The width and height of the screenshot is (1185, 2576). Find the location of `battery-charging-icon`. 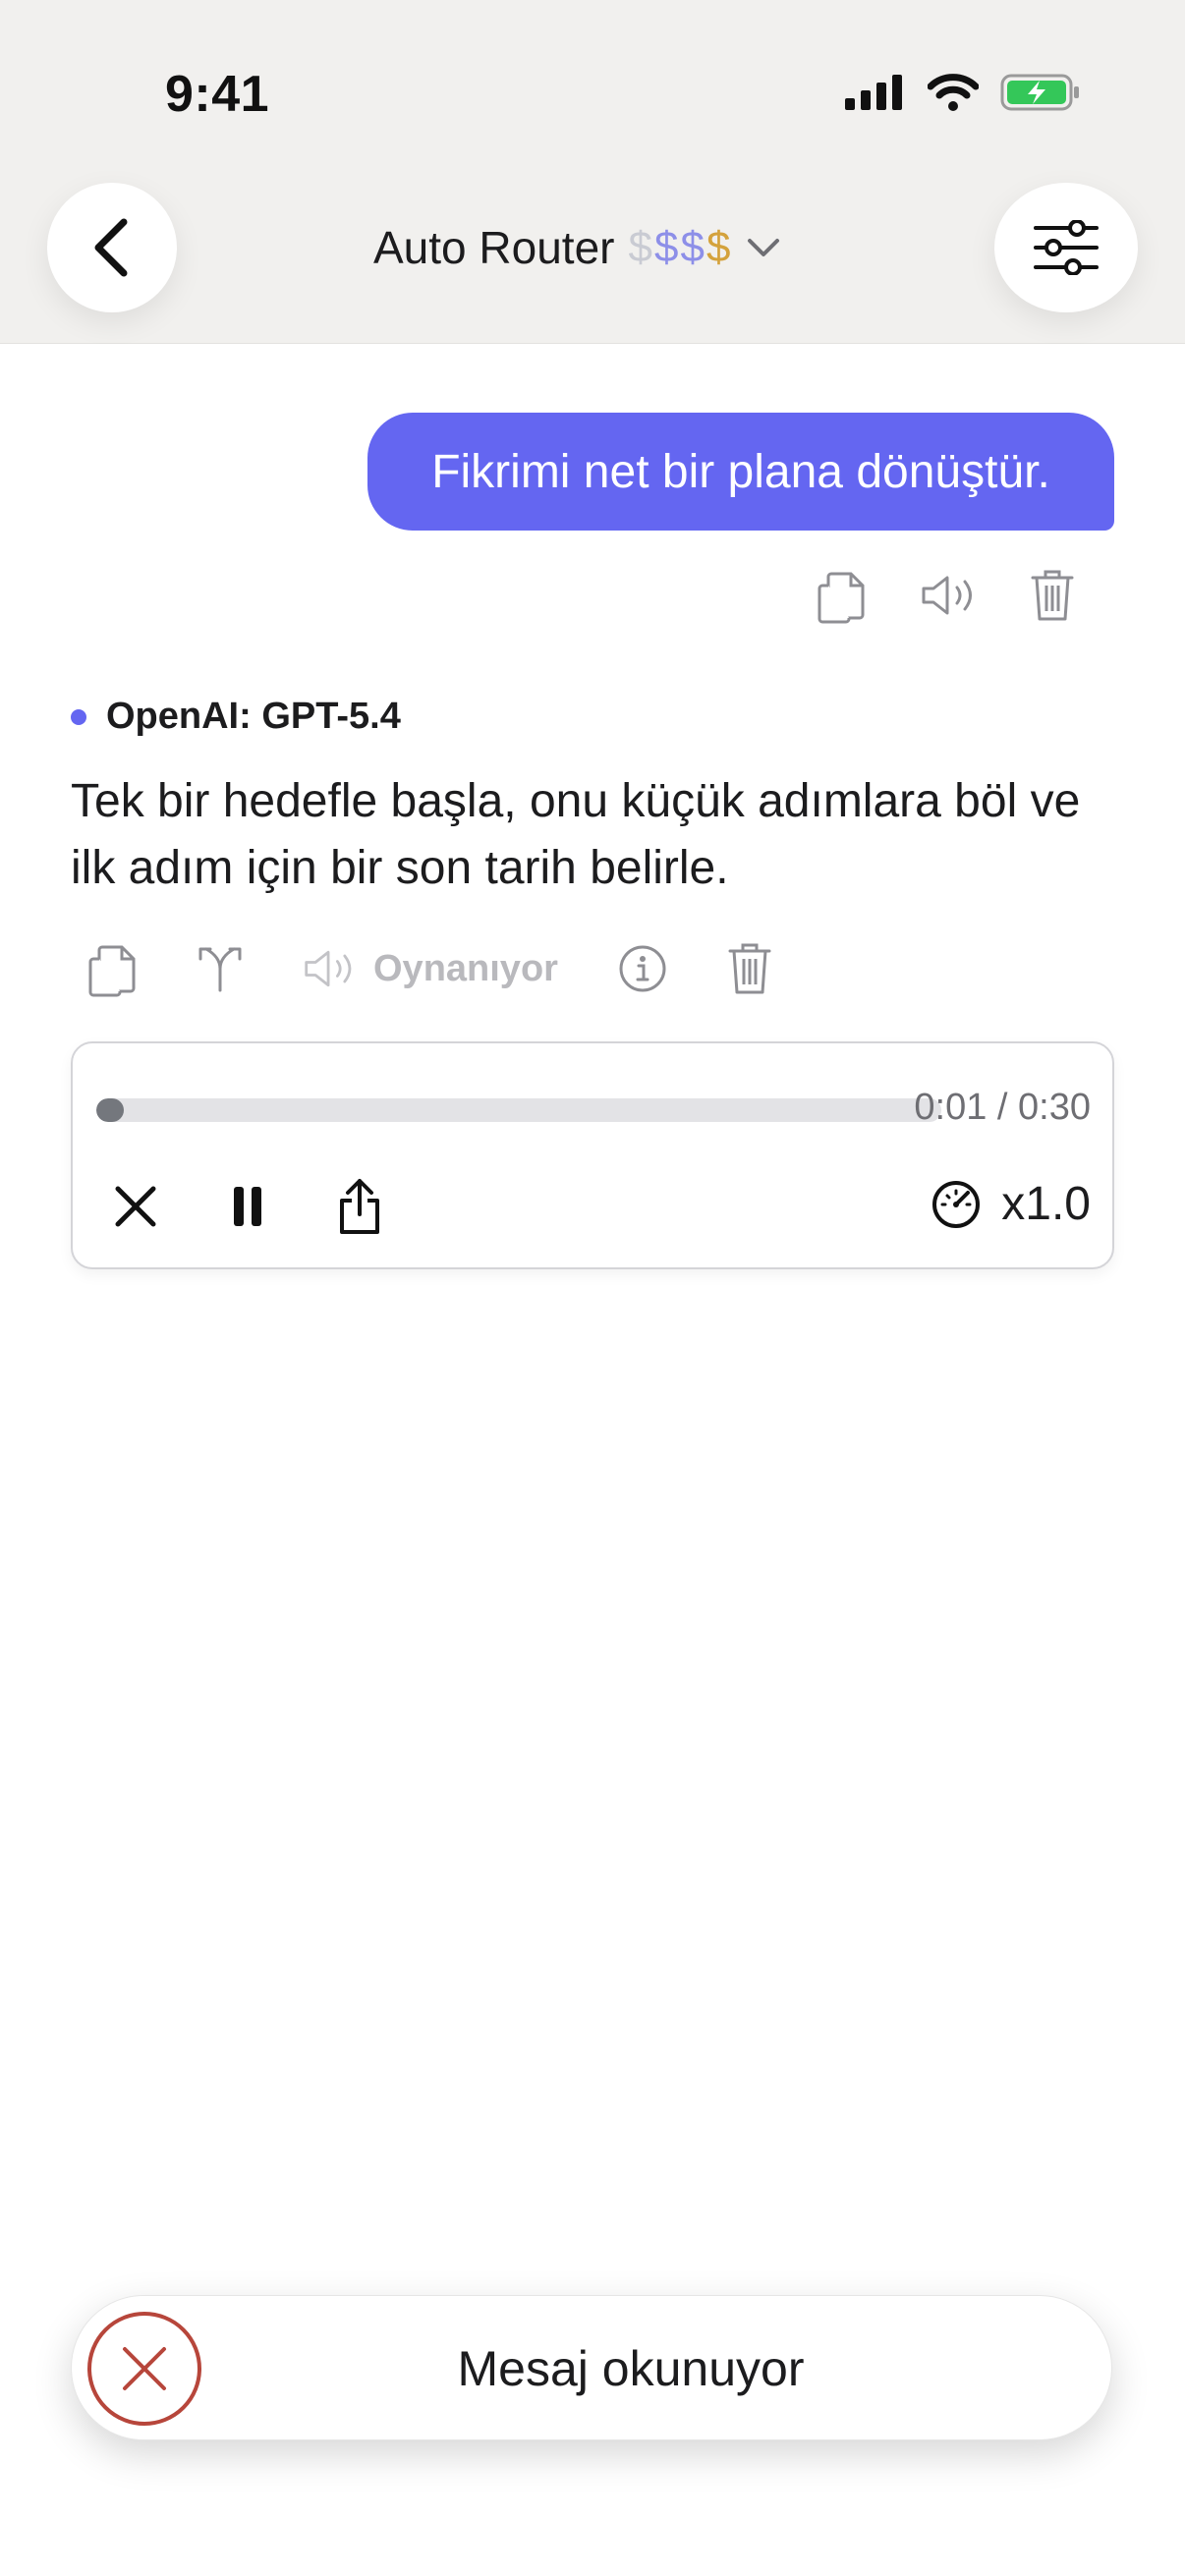

battery-charging-icon is located at coordinates (1041, 92).